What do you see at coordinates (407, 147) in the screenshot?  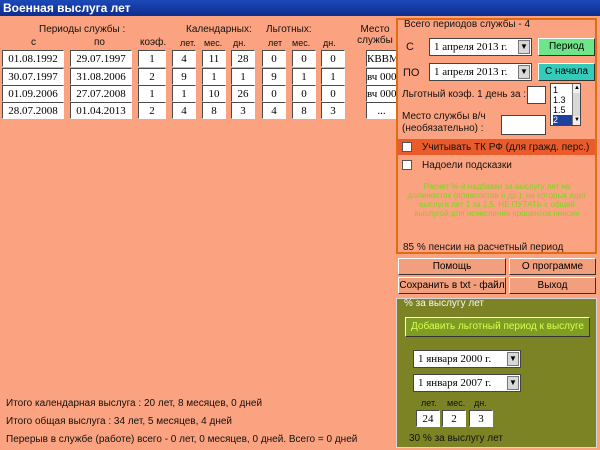 I see `labor-code-checkbox` at bounding box center [407, 147].